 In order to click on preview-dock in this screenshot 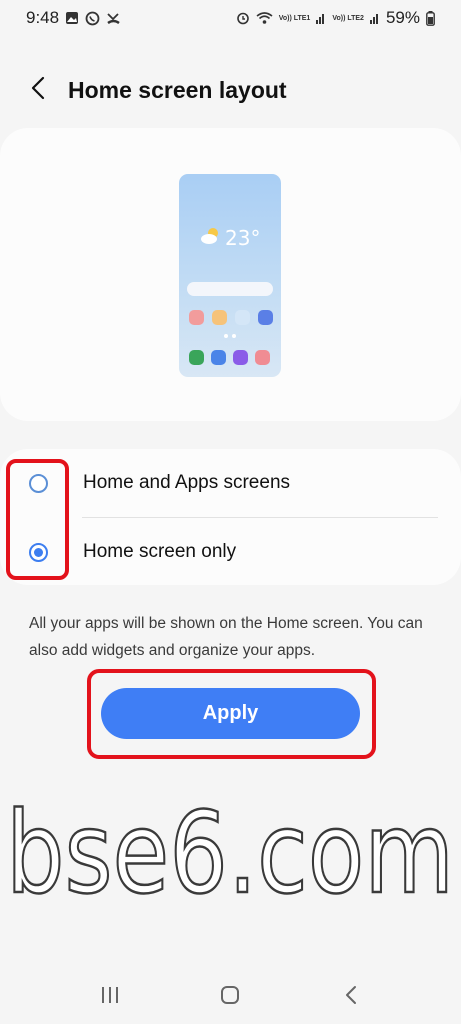, I will do `click(229, 357)`.